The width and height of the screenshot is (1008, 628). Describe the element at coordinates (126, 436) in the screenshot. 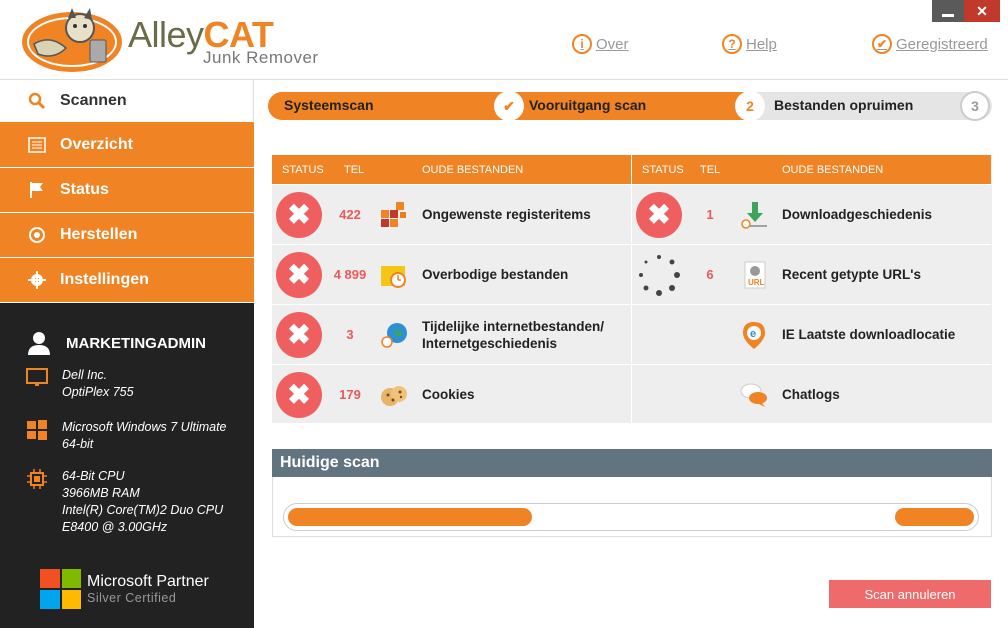

I see `os-info: Microsoft Windows 7 Ultimate 64-bit` at that location.